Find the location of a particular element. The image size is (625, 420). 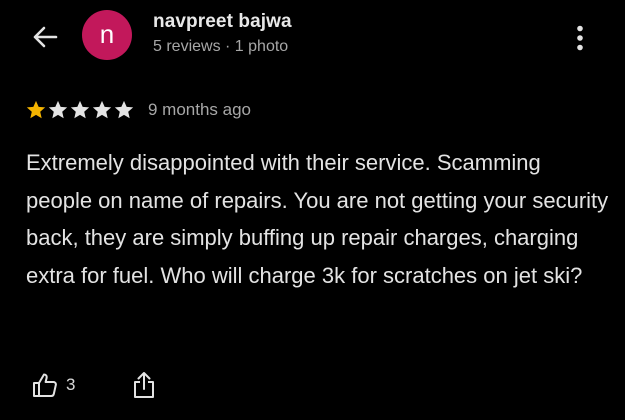

arrow-back-icon is located at coordinates (45, 37).